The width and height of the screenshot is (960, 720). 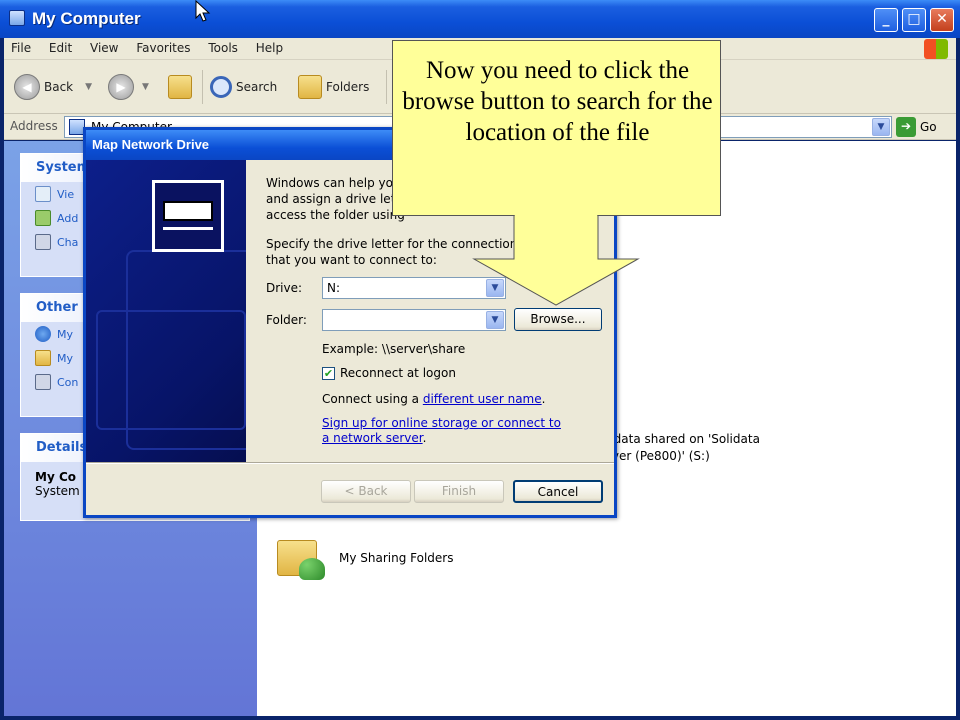 I want to click on intro-line: Windows can help you, so click(x=333, y=183).